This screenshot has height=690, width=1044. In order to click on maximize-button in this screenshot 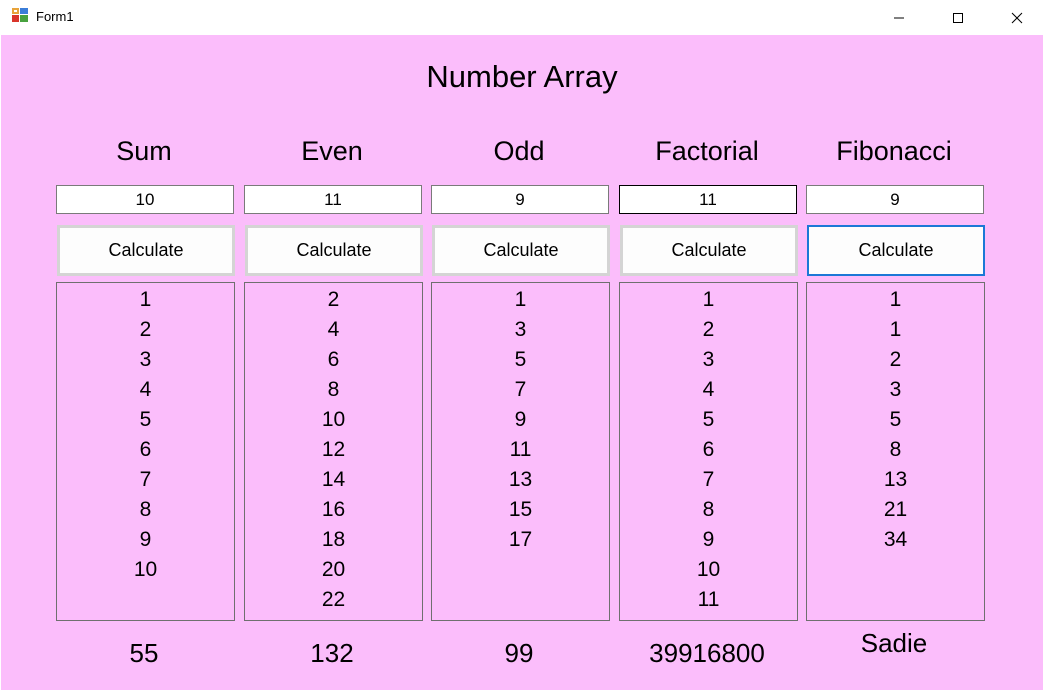, I will do `click(958, 17)`.